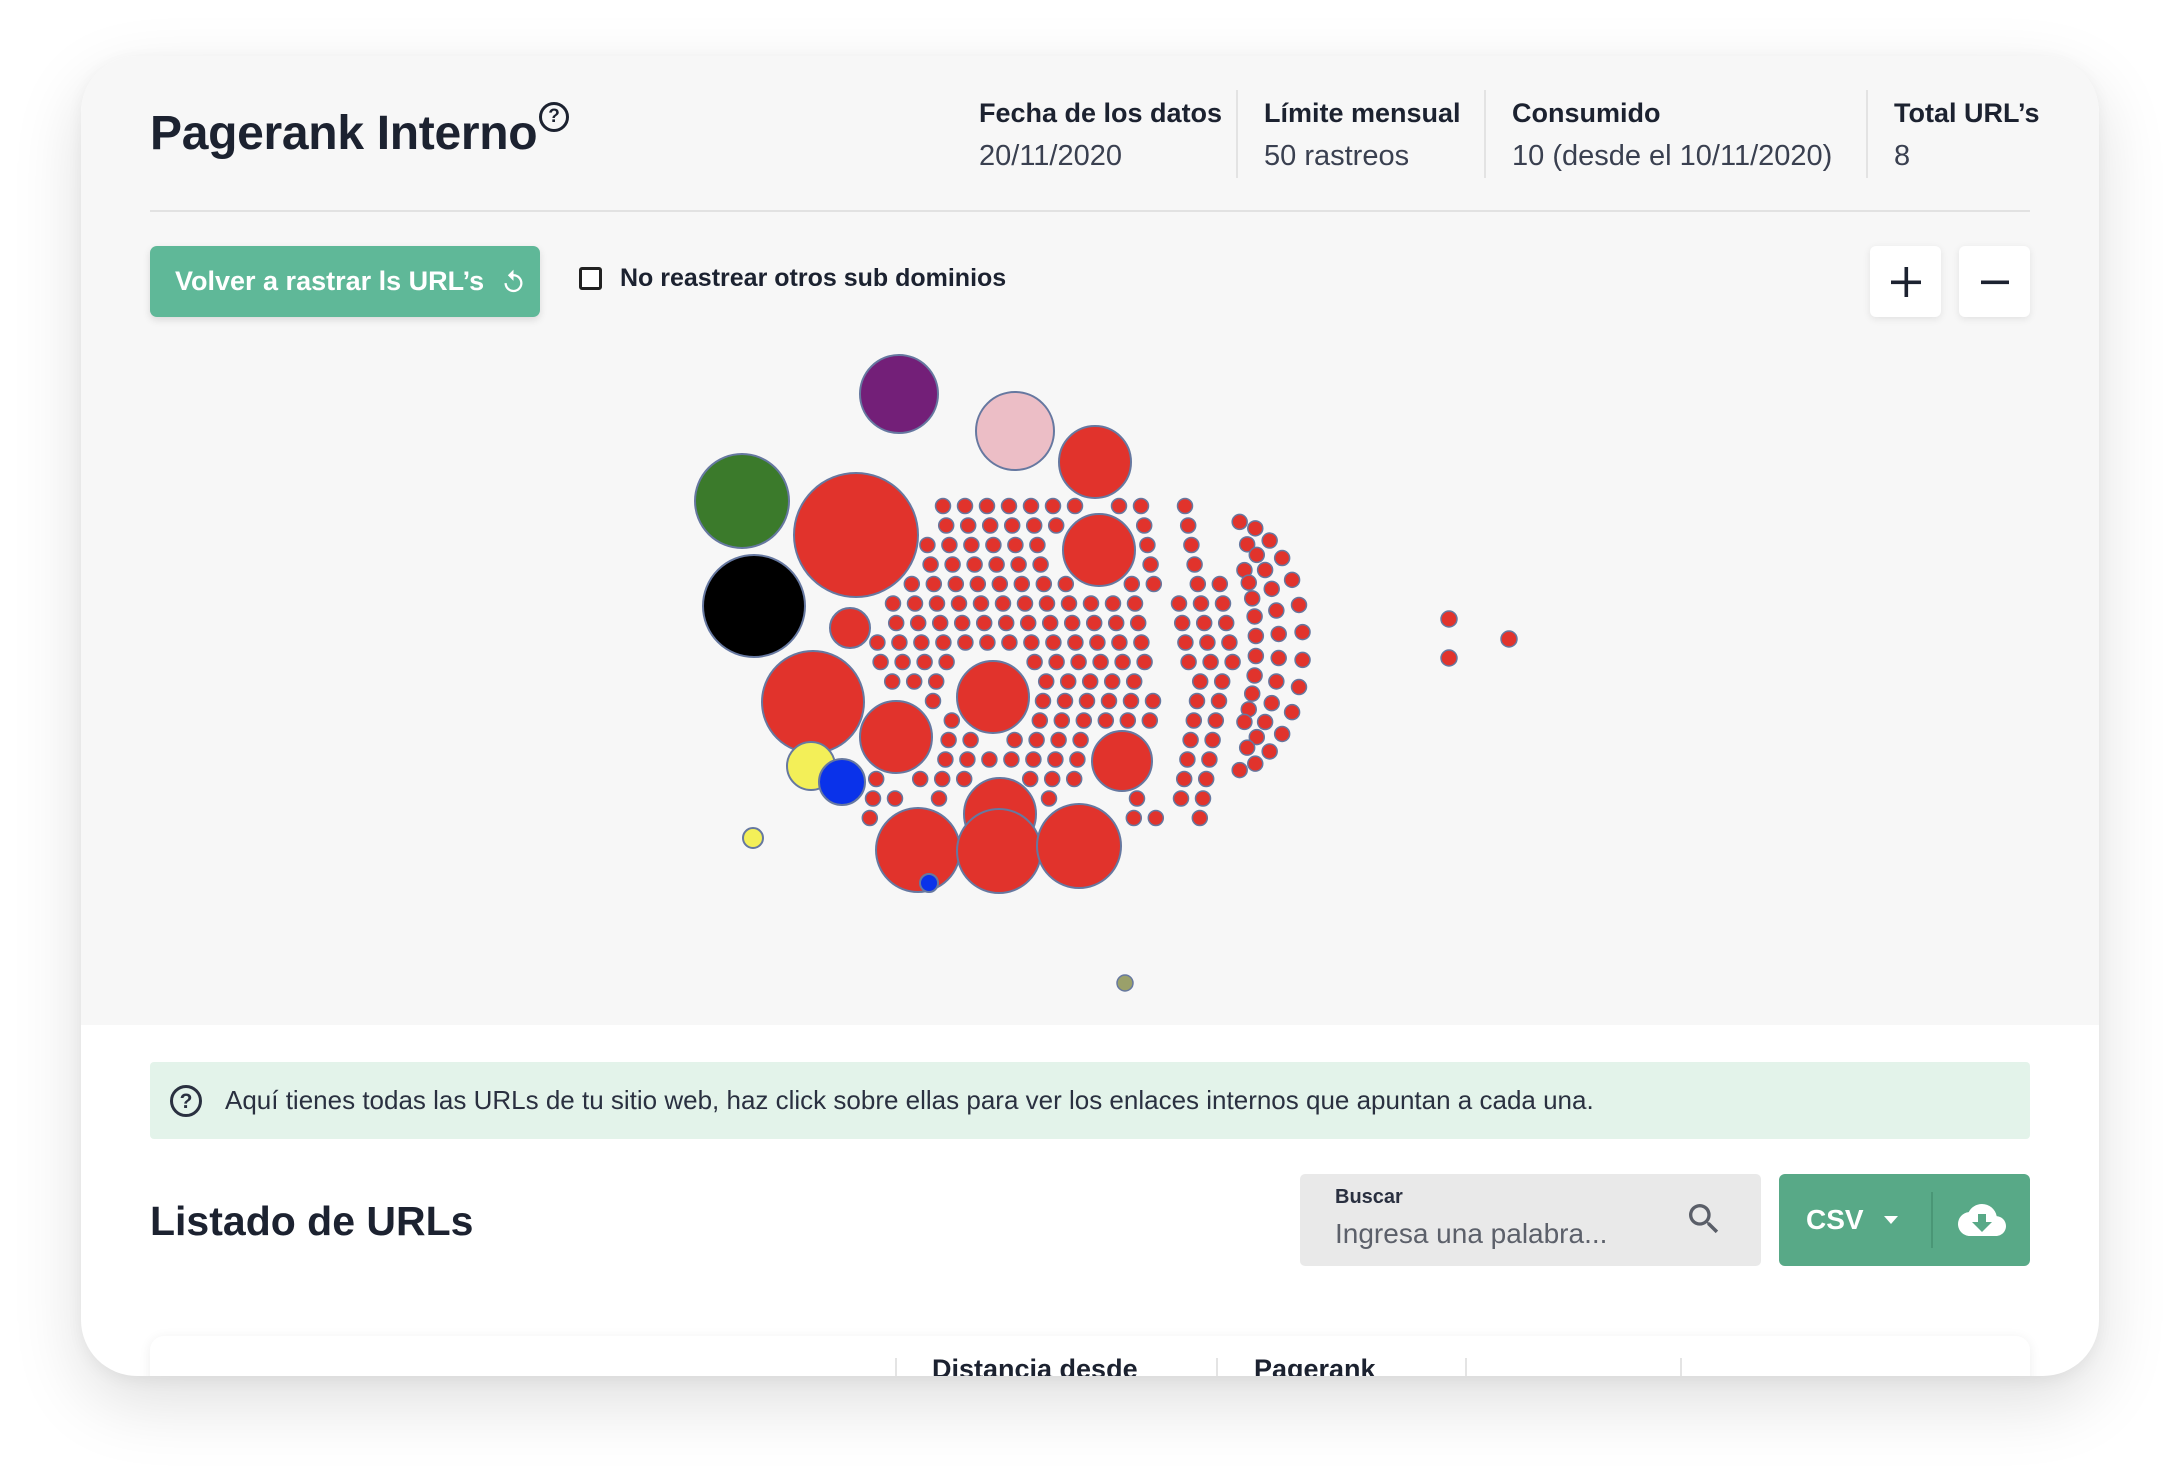 This screenshot has width=2180, height=1480. Describe the element at coordinates (1855, 1220) in the screenshot. I see `export-format-dropdown: CSV` at that location.